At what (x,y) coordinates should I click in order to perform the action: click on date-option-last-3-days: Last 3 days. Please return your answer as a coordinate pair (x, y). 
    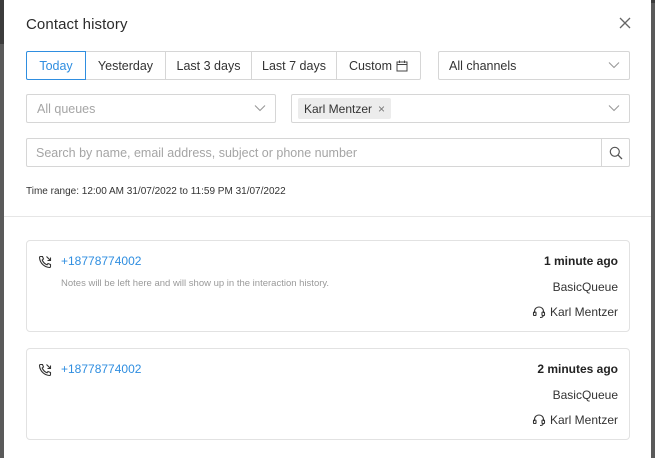
    Looking at the image, I should click on (209, 65).